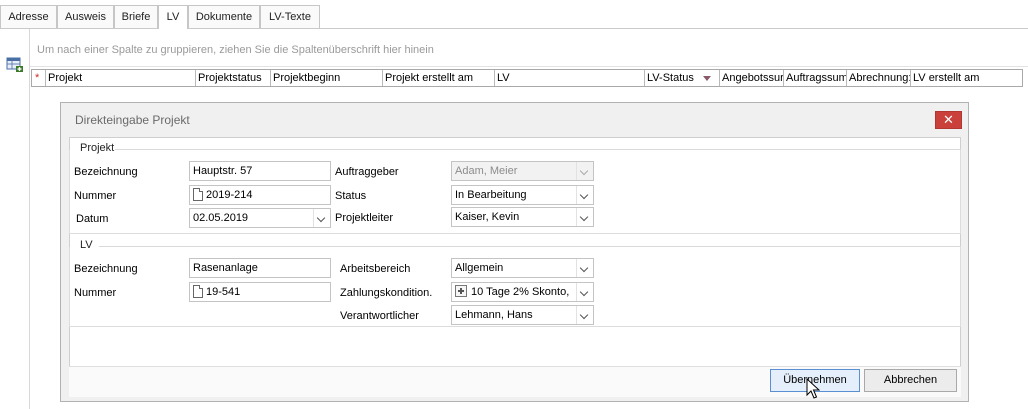 The height and width of the screenshot is (409, 1028). Describe the element at coordinates (260, 218) in the screenshot. I see `projekt-datum-picker: 02.05.2019` at that location.